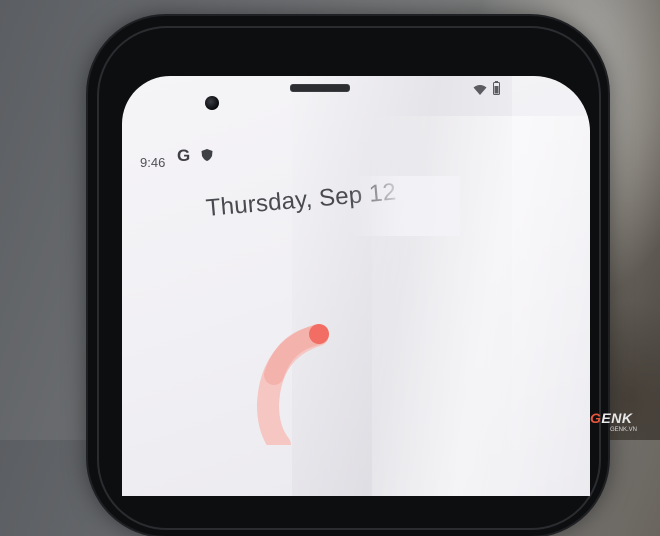 This screenshot has height=536, width=660. Describe the element at coordinates (480, 90) in the screenshot. I see `wifi-icon` at that location.